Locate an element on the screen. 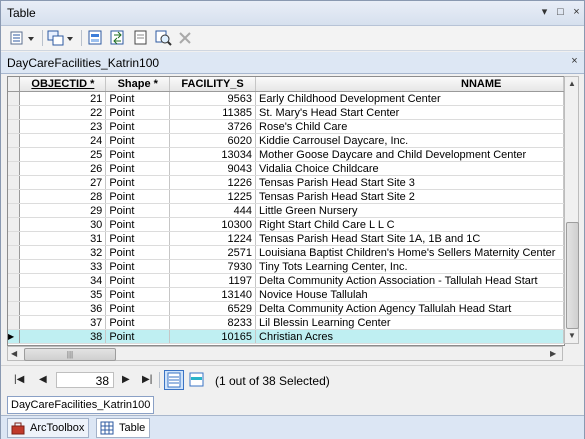  cell-nname: Right Start Child Care L L C is located at coordinates (409, 224).